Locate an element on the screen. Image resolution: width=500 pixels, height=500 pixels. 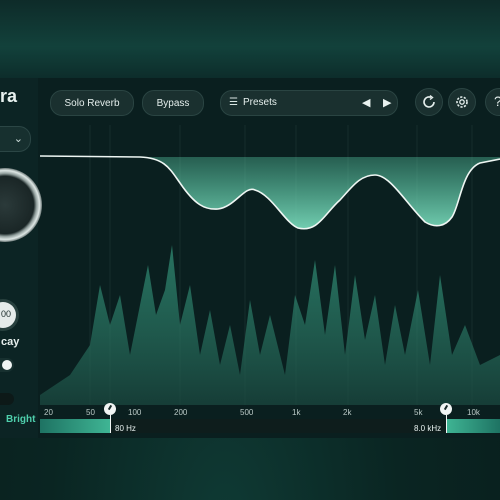
high-cut-region is located at coordinates (473, 426).